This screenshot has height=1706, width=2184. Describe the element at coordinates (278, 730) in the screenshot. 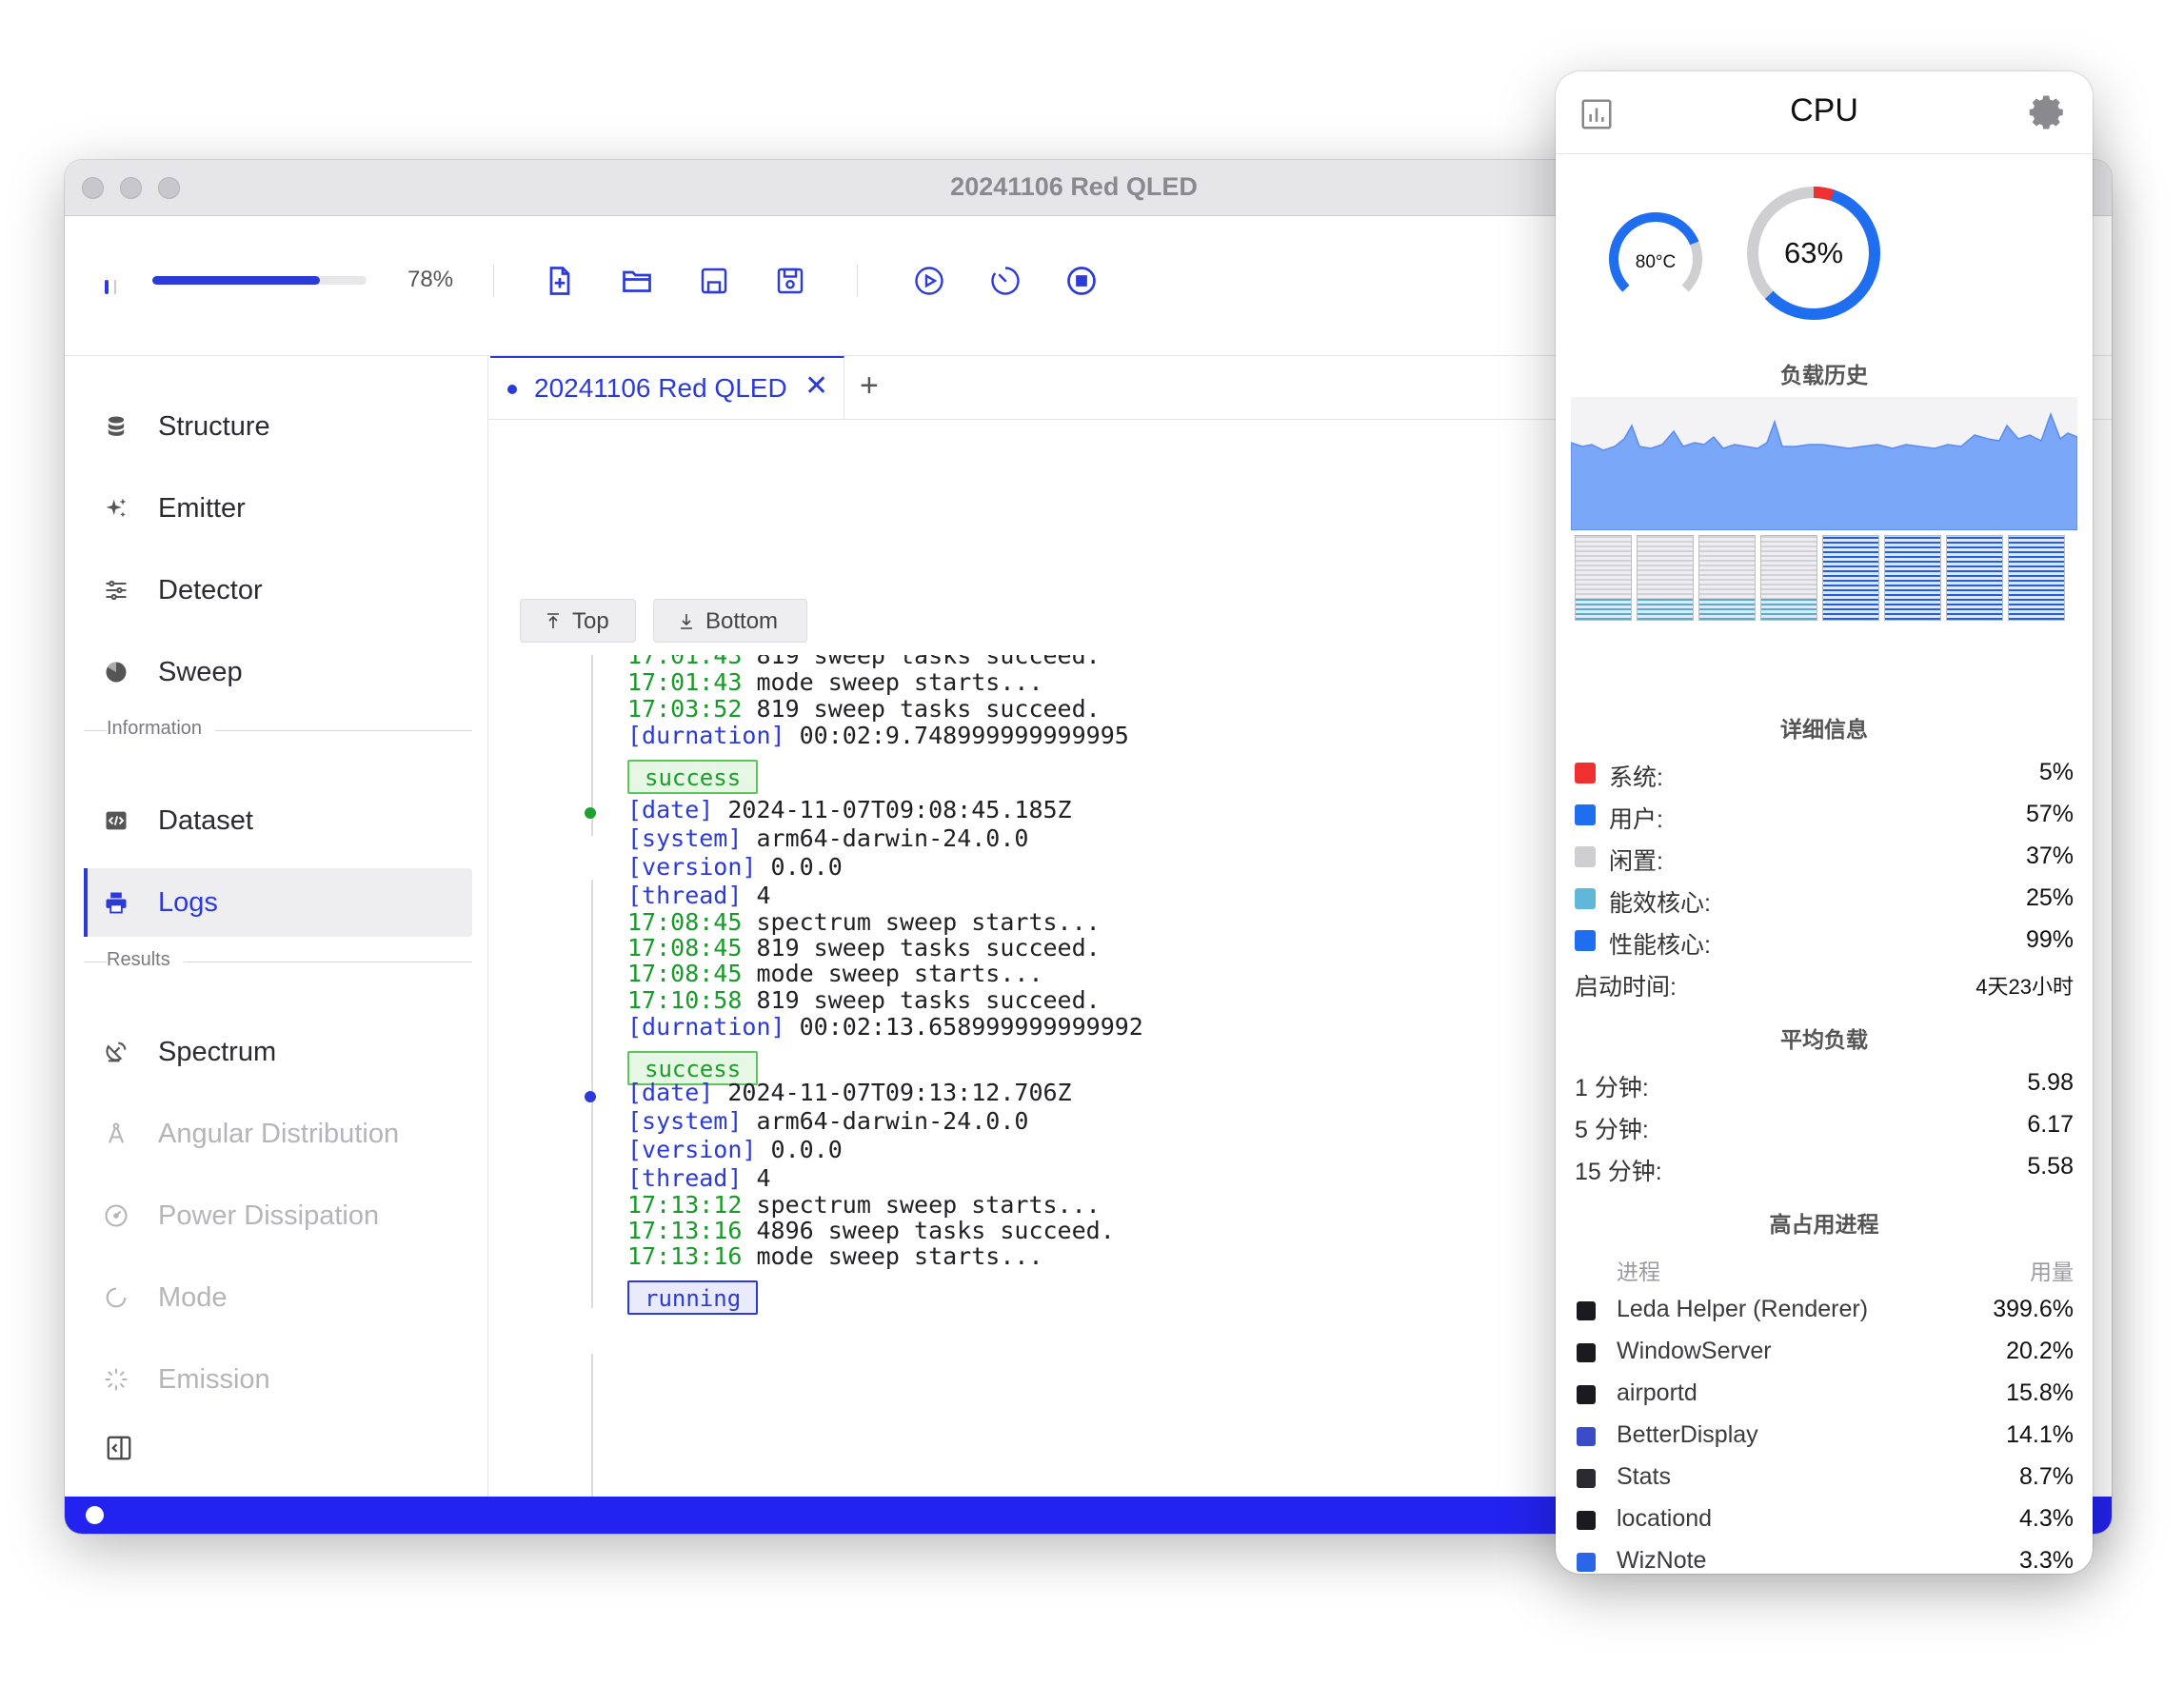

I see `section-header-information: Information` at that location.